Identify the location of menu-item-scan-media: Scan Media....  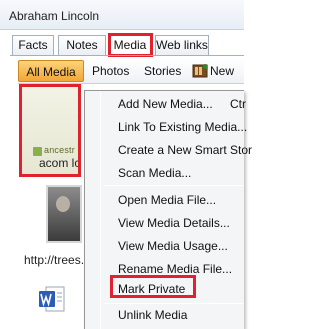
(154, 173).